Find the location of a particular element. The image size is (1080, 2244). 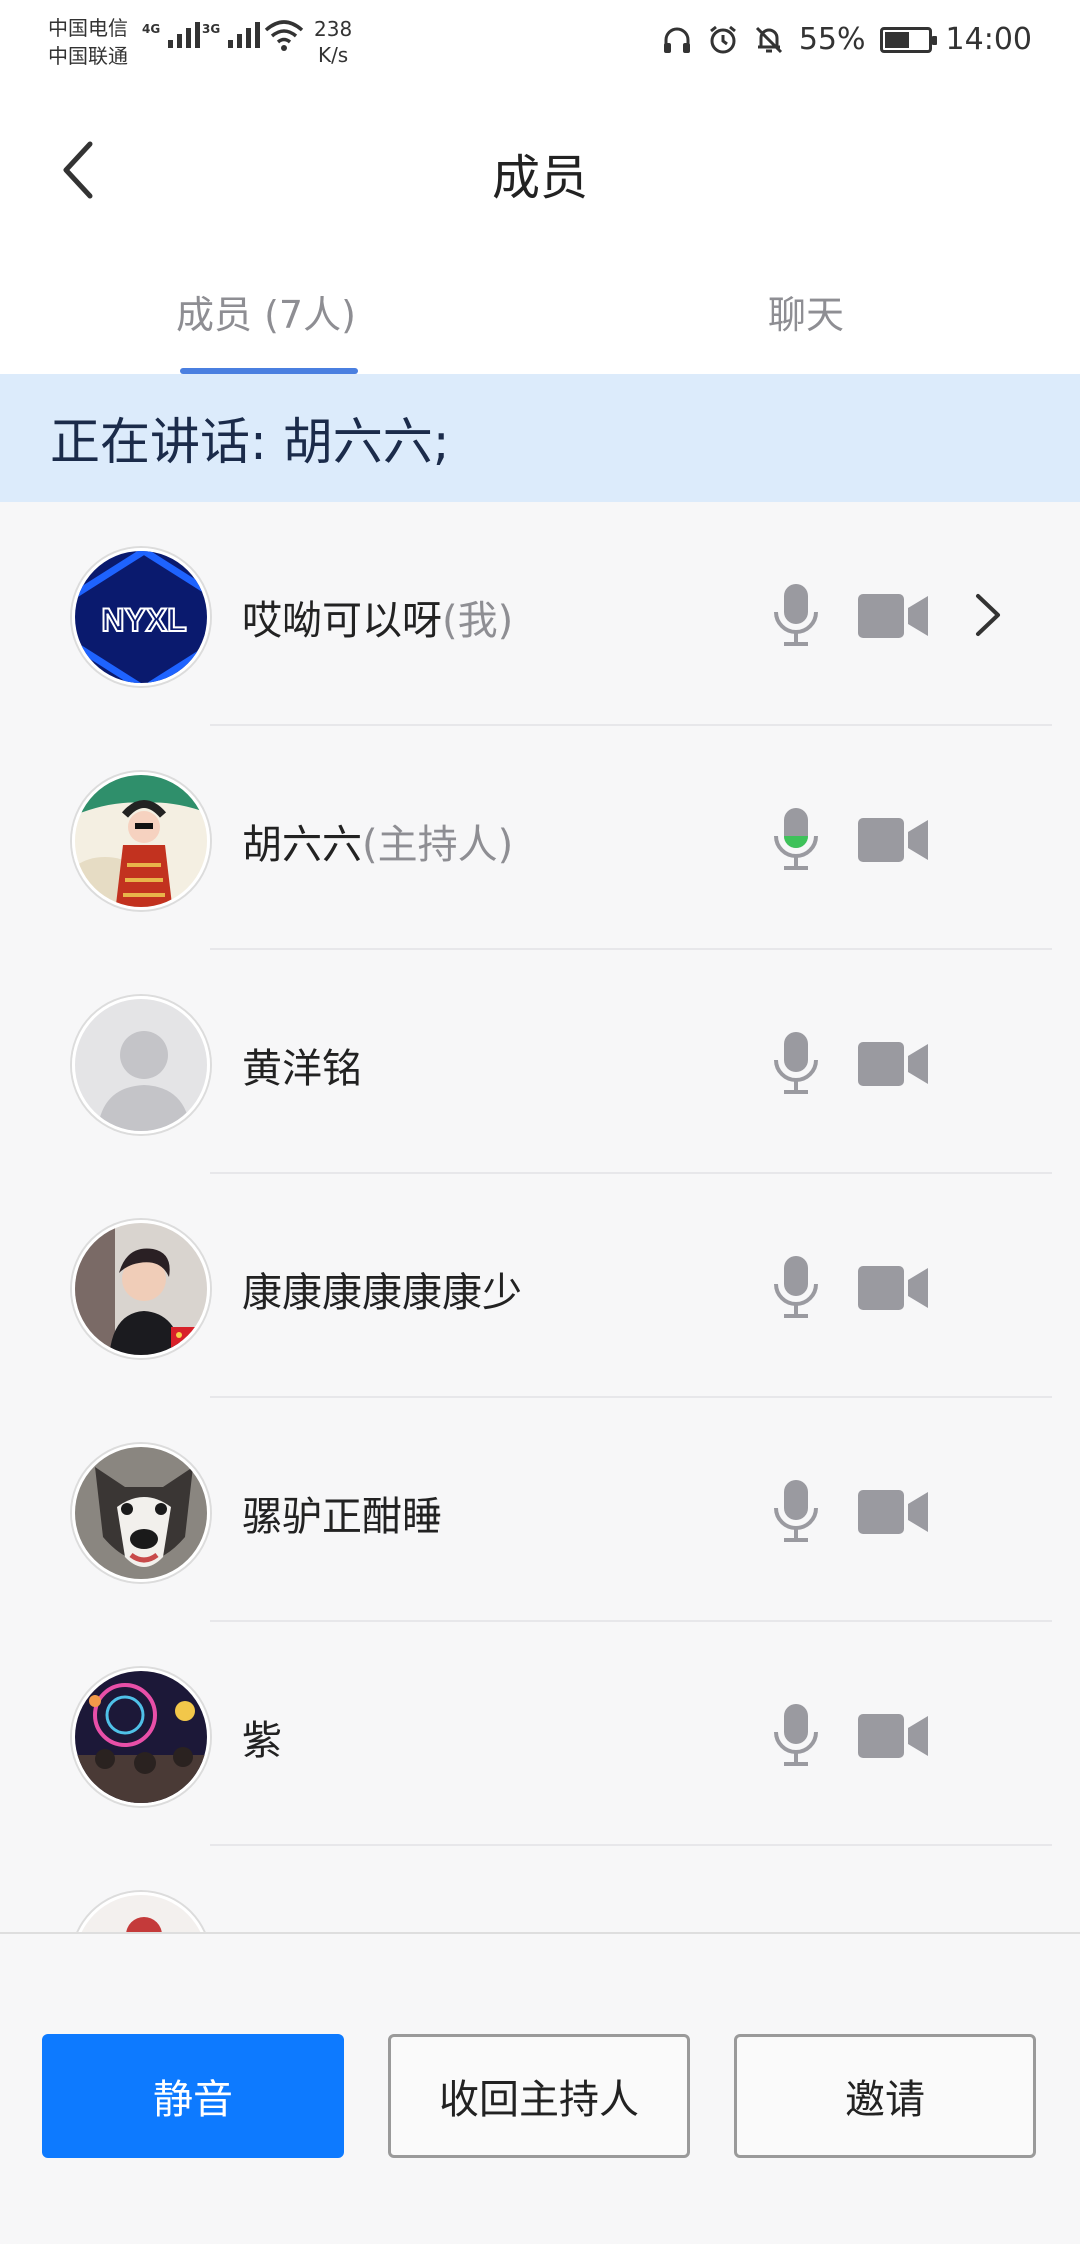

member-row: 紫 is located at coordinates (540, 1734).